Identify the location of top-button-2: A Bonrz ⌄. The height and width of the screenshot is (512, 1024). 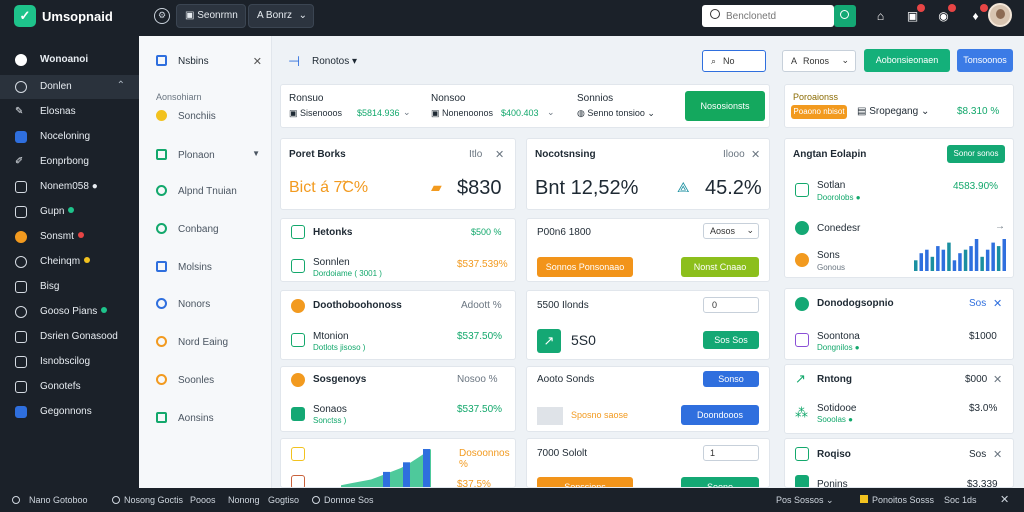
(281, 16).